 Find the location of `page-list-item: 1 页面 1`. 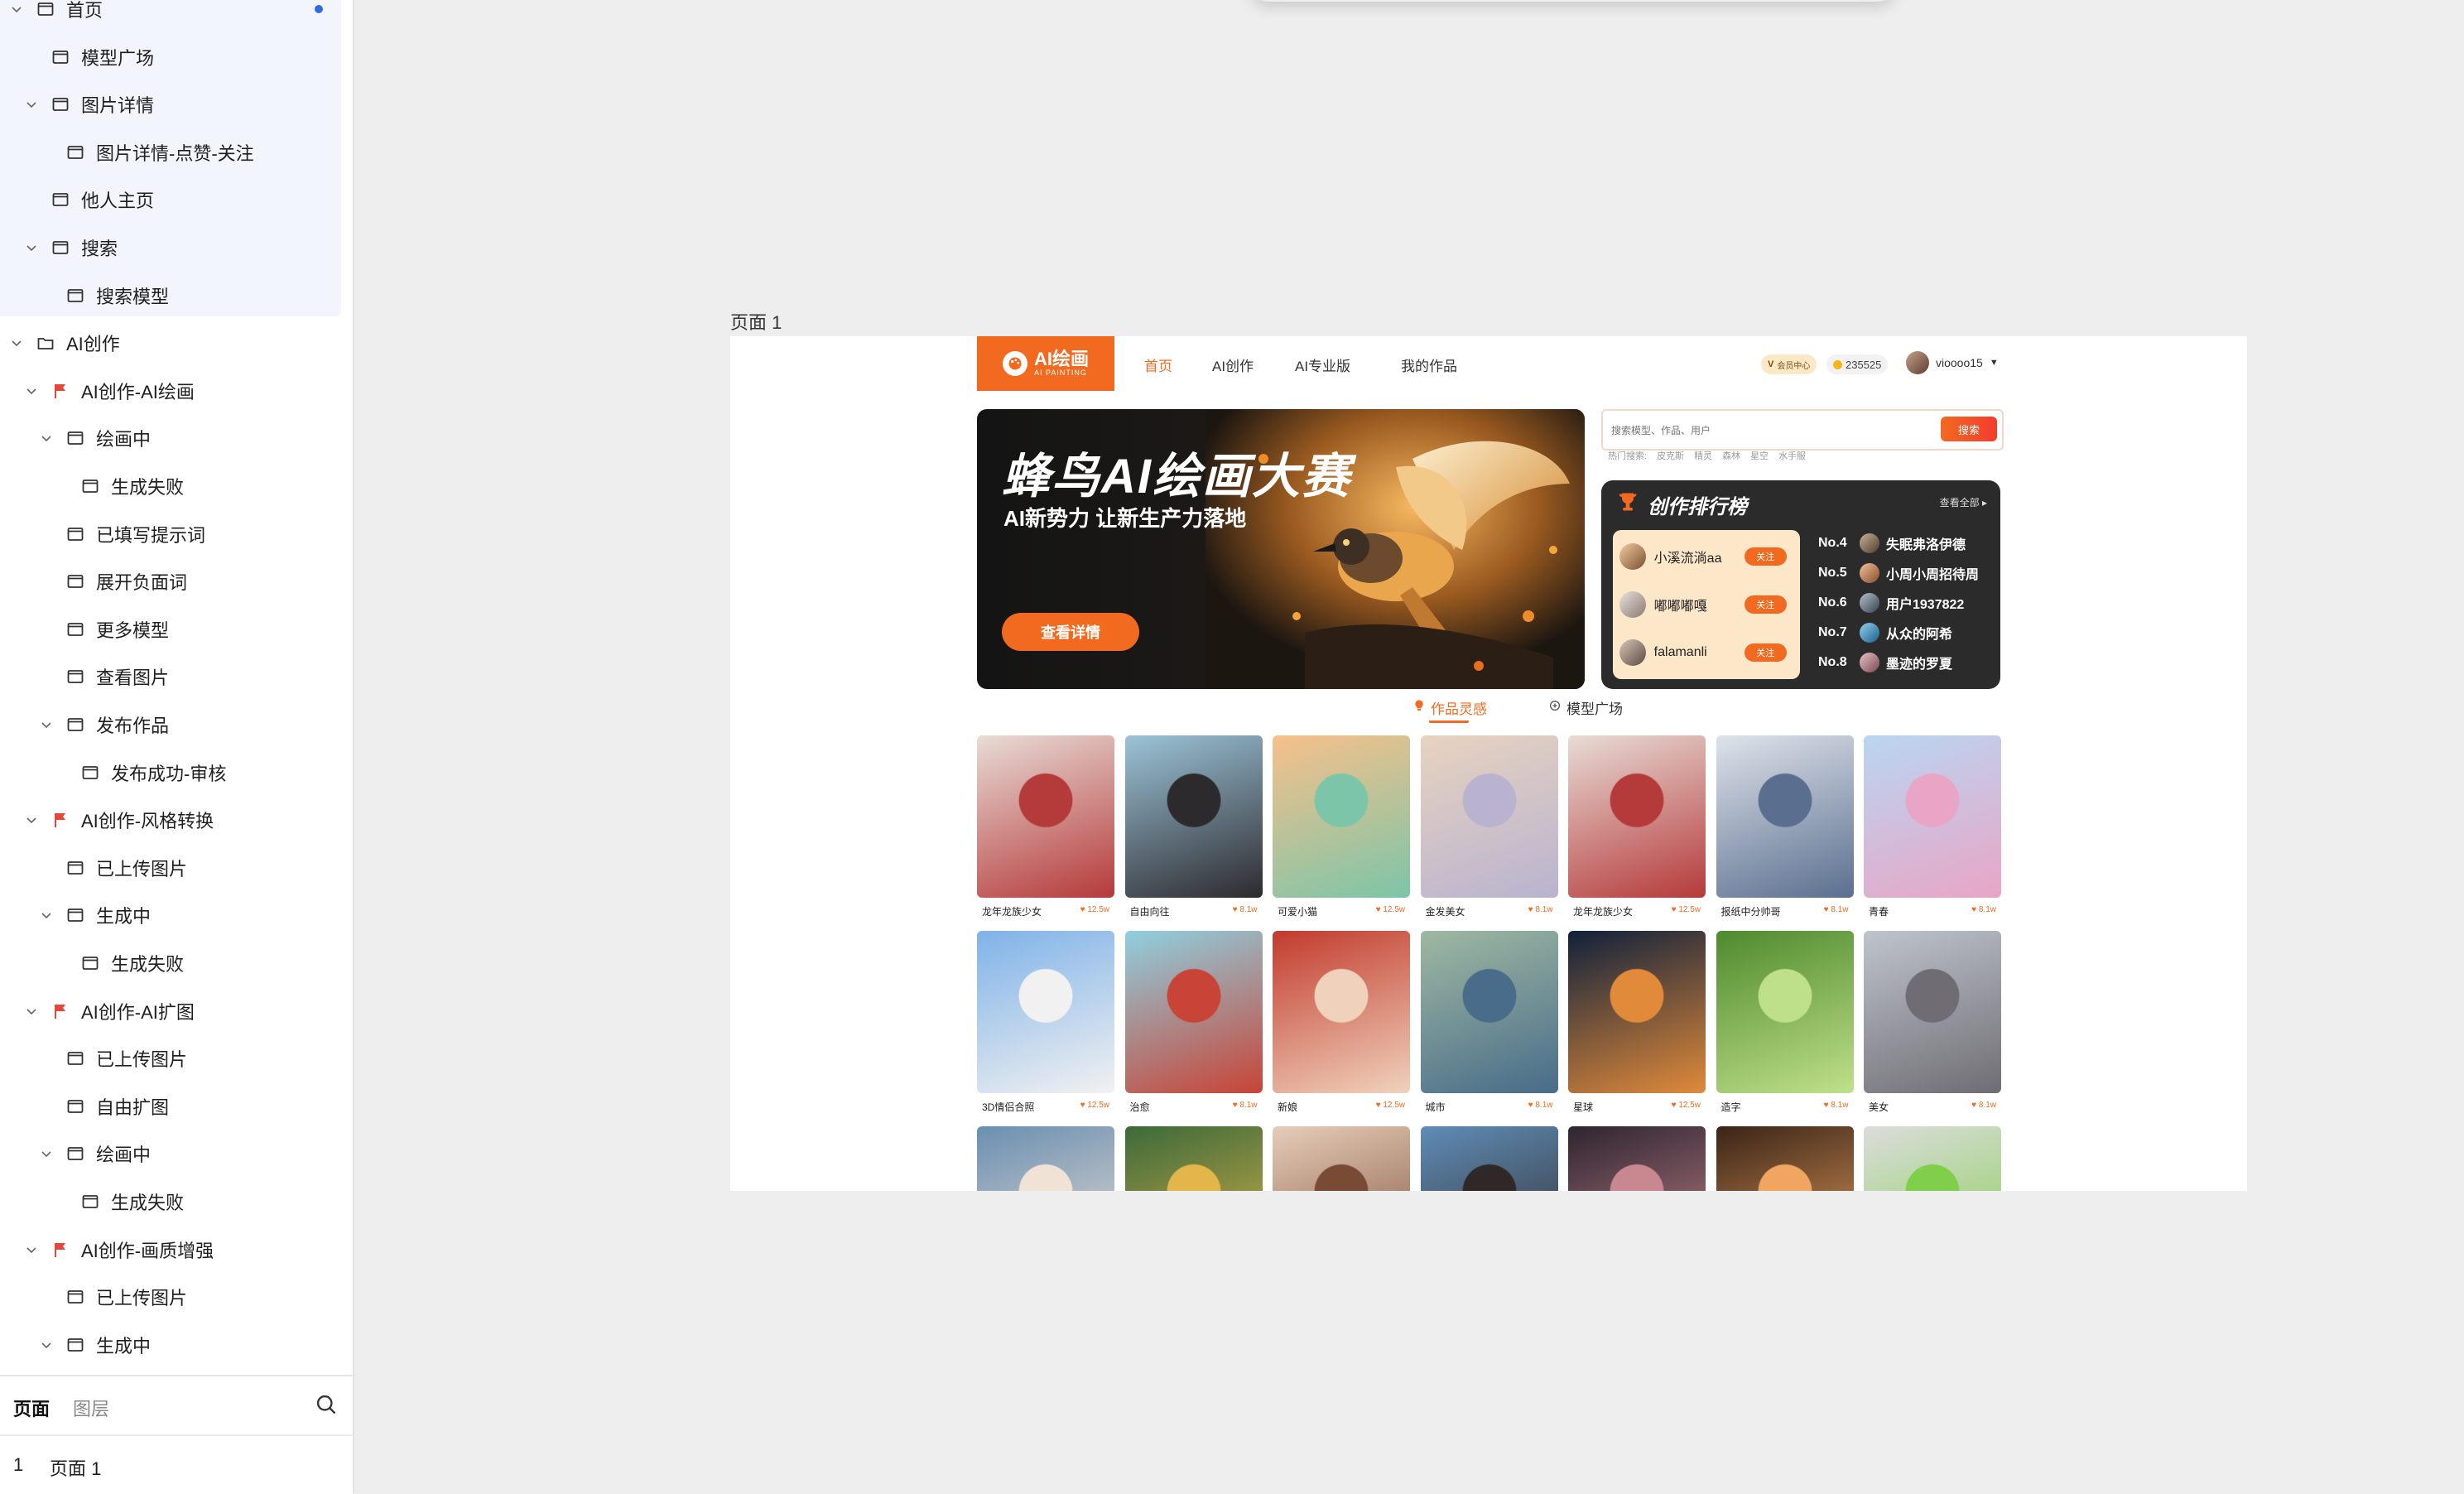

page-list-item: 1 页面 1 is located at coordinates (176, 1470).